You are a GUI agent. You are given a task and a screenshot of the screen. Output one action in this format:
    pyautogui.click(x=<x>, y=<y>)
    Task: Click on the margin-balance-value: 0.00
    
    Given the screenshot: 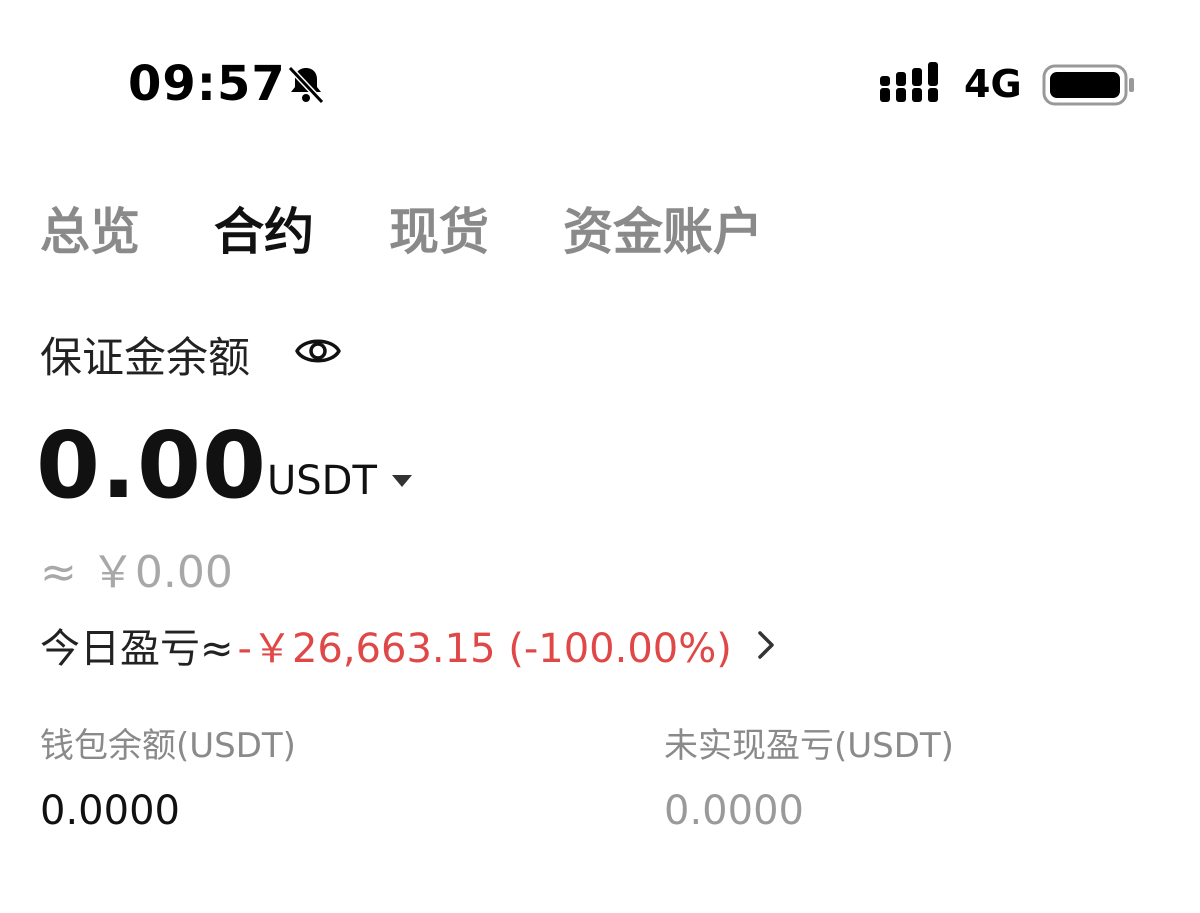 What is the action you would take?
    pyautogui.click(x=151, y=465)
    